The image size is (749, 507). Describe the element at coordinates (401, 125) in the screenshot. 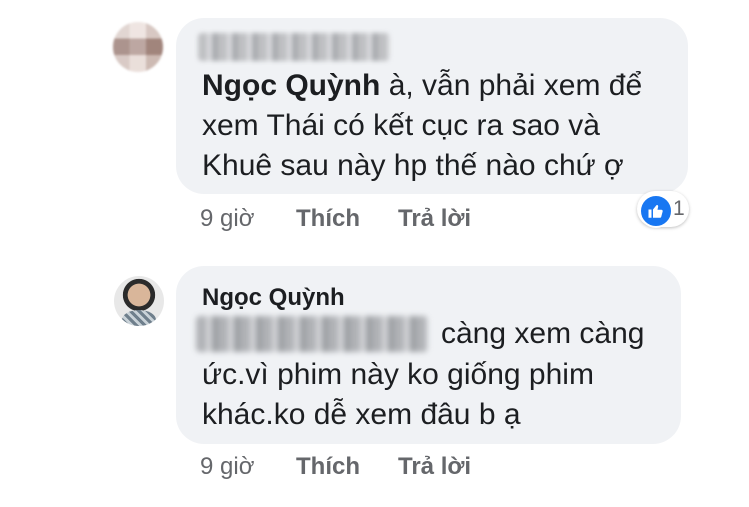

I see `comment-line: xem Thái có kết cục ra sao và` at that location.